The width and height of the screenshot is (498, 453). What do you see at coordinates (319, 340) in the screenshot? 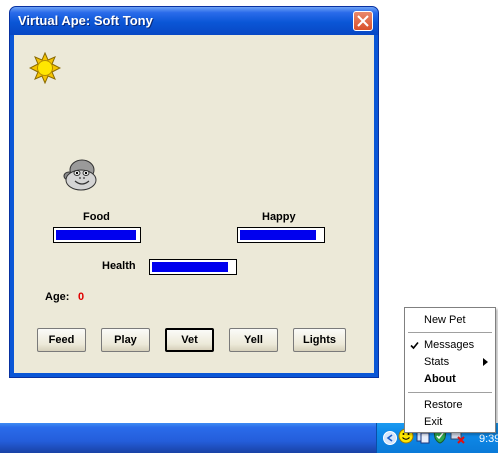
I see `lights-button: Lights` at bounding box center [319, 340].